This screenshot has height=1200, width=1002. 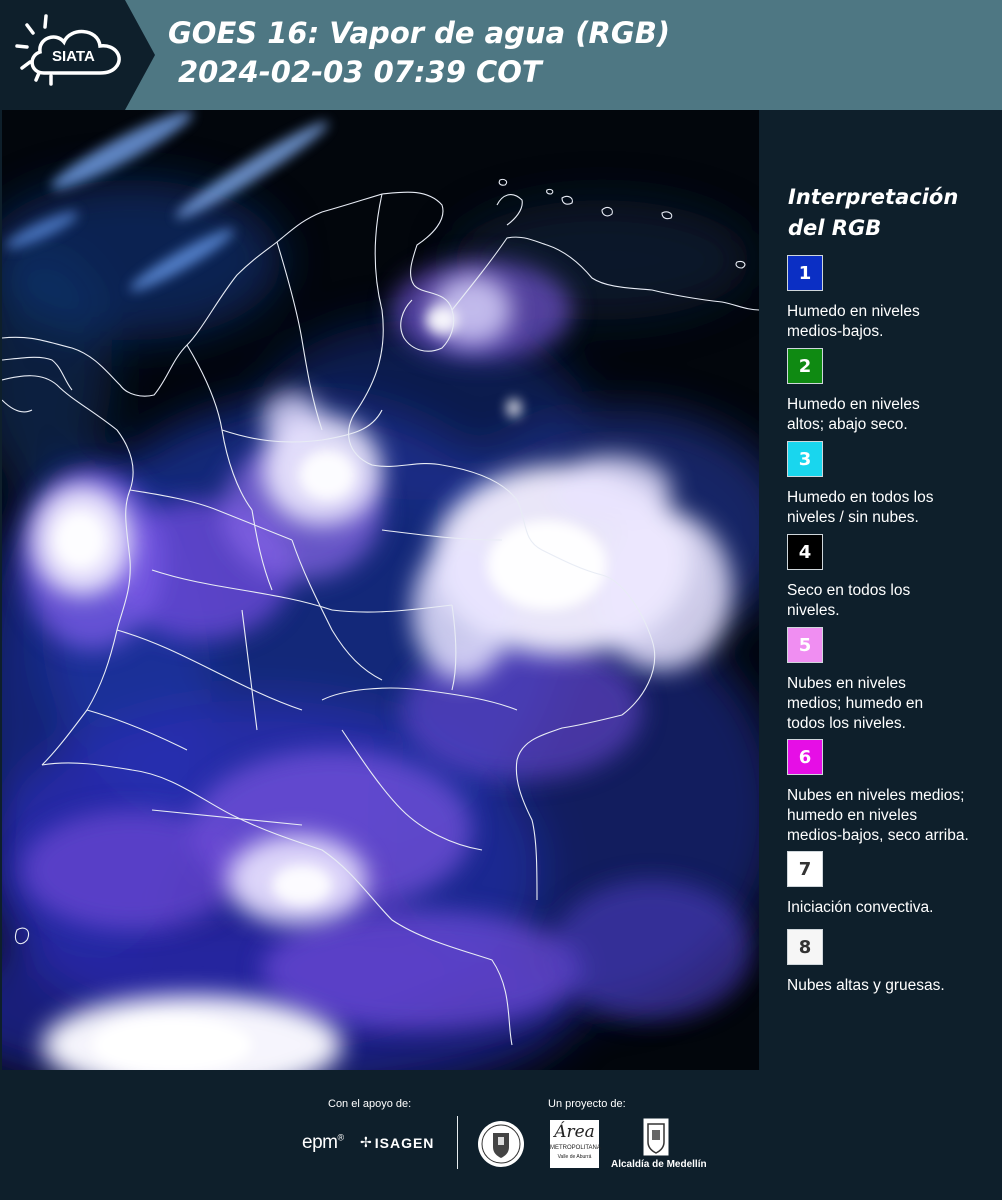 What do you see at coordinates (360, 72) in the screenshot?
I see `timestamp: 2024-02-03 07:39 COT` at bounding box center [360, 72].